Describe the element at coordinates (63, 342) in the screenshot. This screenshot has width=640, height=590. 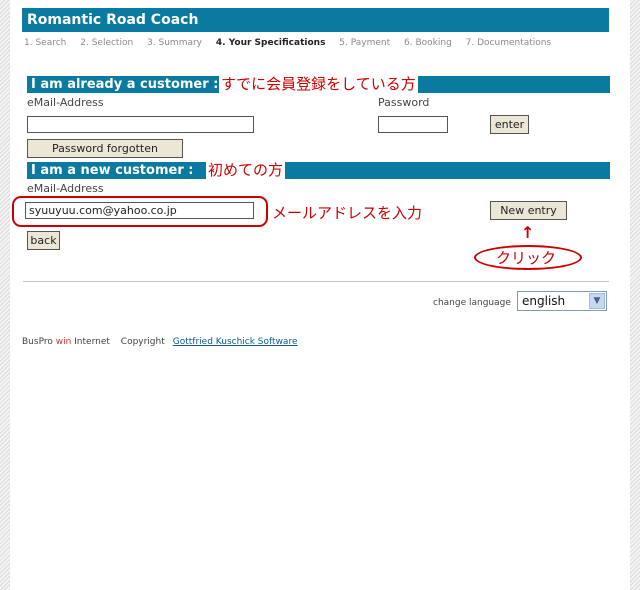
I see `footer-brand-win: win` at that location.